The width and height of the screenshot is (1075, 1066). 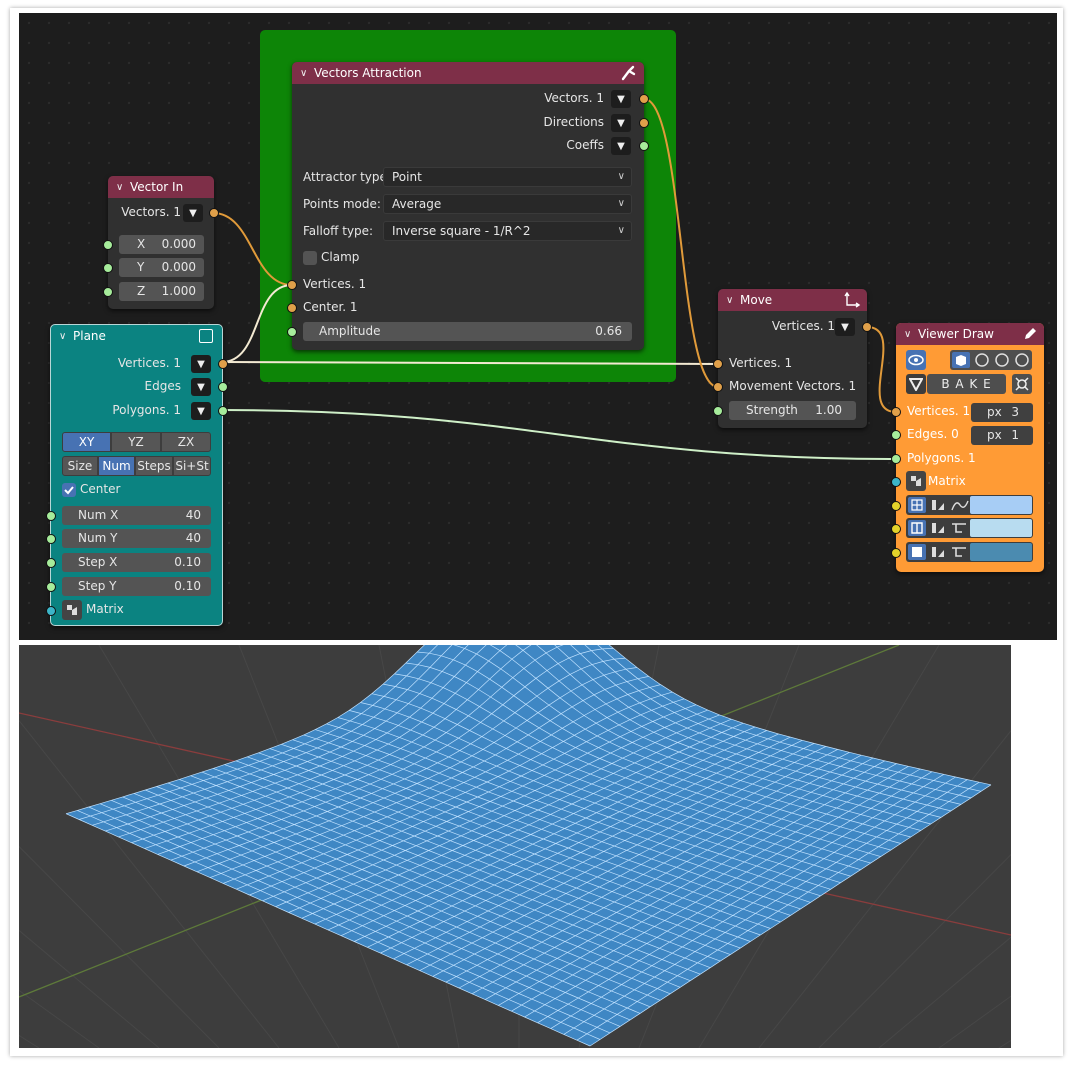 I want to click on socket-movement-vectors-in, so click(x=718, y=387).